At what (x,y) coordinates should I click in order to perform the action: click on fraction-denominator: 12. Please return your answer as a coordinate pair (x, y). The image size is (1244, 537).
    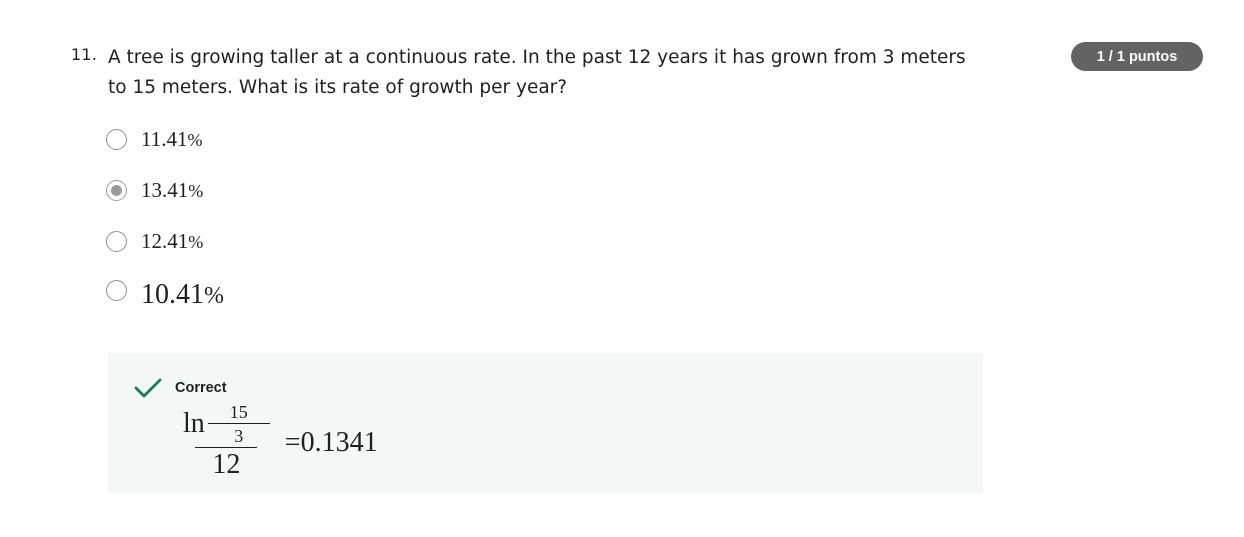
    Looking at the image, I should click on (226, 464).